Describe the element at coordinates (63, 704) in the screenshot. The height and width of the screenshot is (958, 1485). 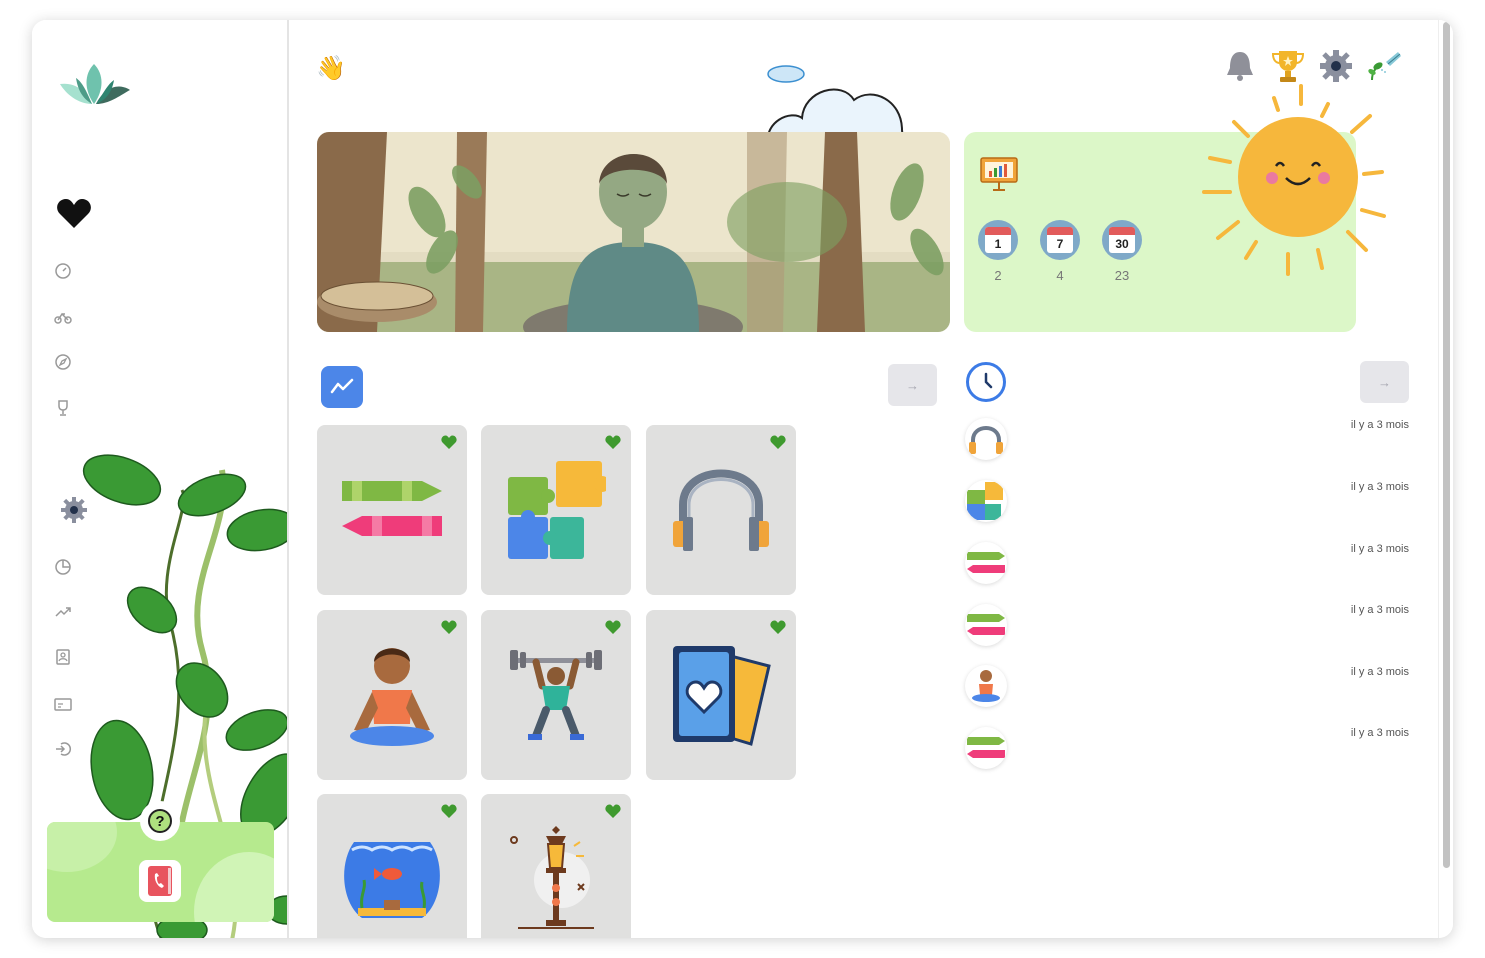
I see `credit-card-icon` at that location.